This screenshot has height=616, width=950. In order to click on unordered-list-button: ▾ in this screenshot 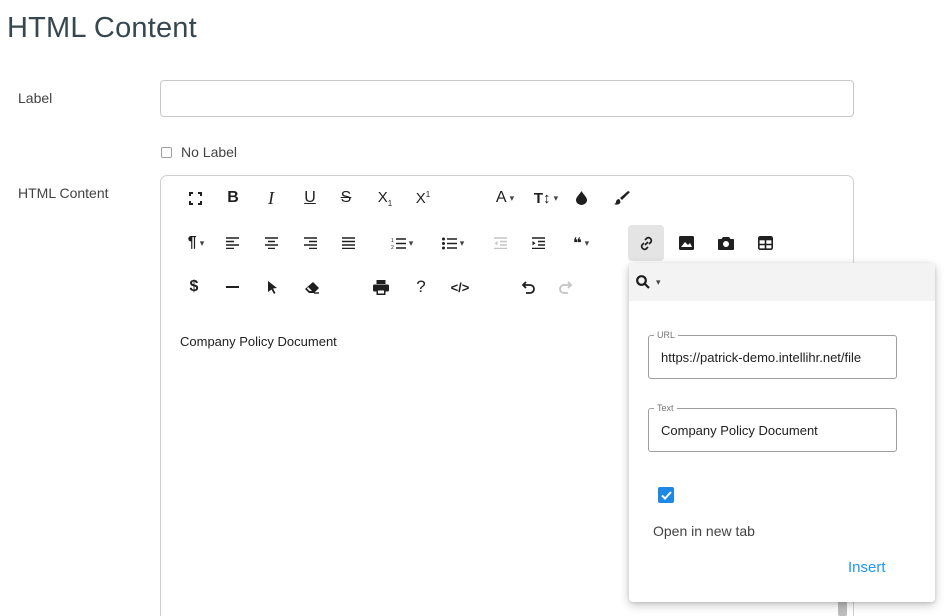, I will do `click(453, 243)`.